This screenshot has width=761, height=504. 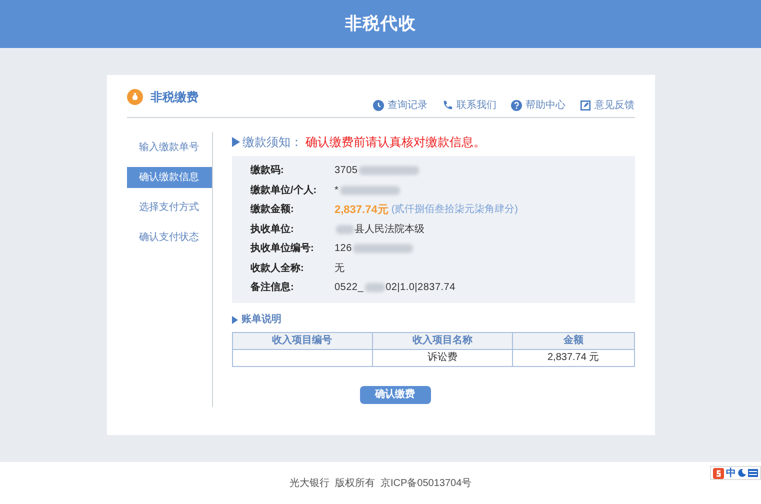 What do you see at coordinates (277, 269) in the screenshot?
I see `field-label: 收款人全称:` at bounding box center [277, 269].